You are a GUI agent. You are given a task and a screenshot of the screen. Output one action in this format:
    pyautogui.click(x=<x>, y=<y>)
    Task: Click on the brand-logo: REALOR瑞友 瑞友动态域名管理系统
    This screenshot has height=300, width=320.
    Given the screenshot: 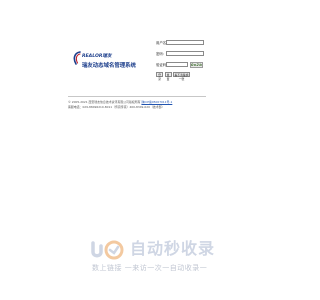 What is the action you would take?
    pyautogui.click(x=112, y=61)
    